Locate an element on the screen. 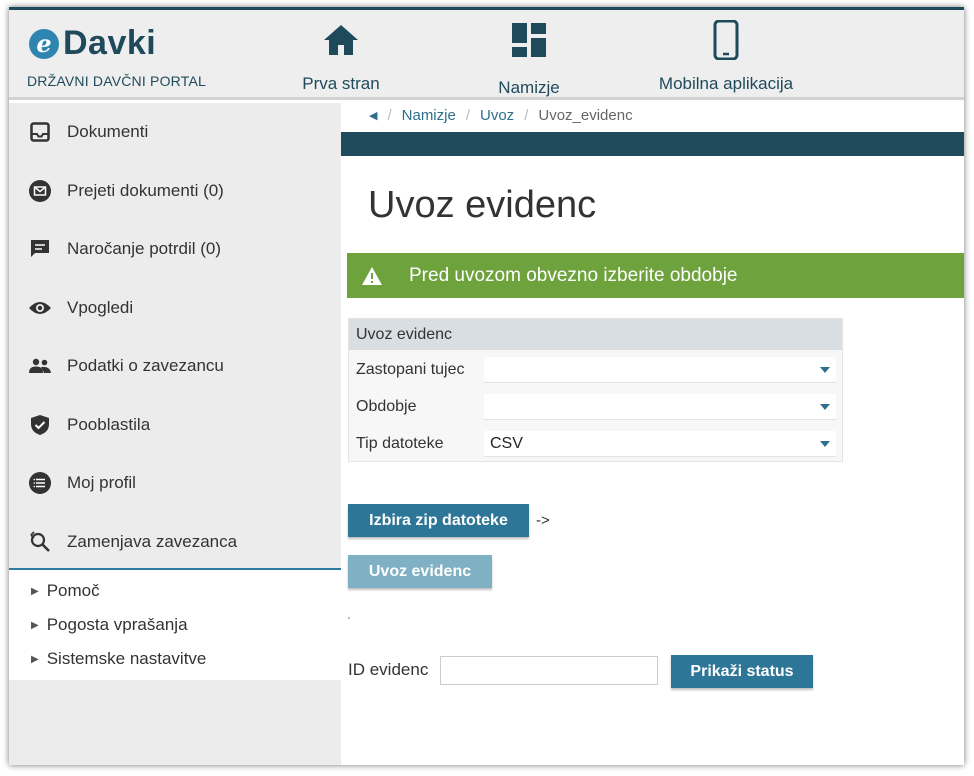 This screenshot has height=776, width=974. logo-subtitle: DRŽAVNI DAVČNI PORTAL is located at coordinates (116, 81).